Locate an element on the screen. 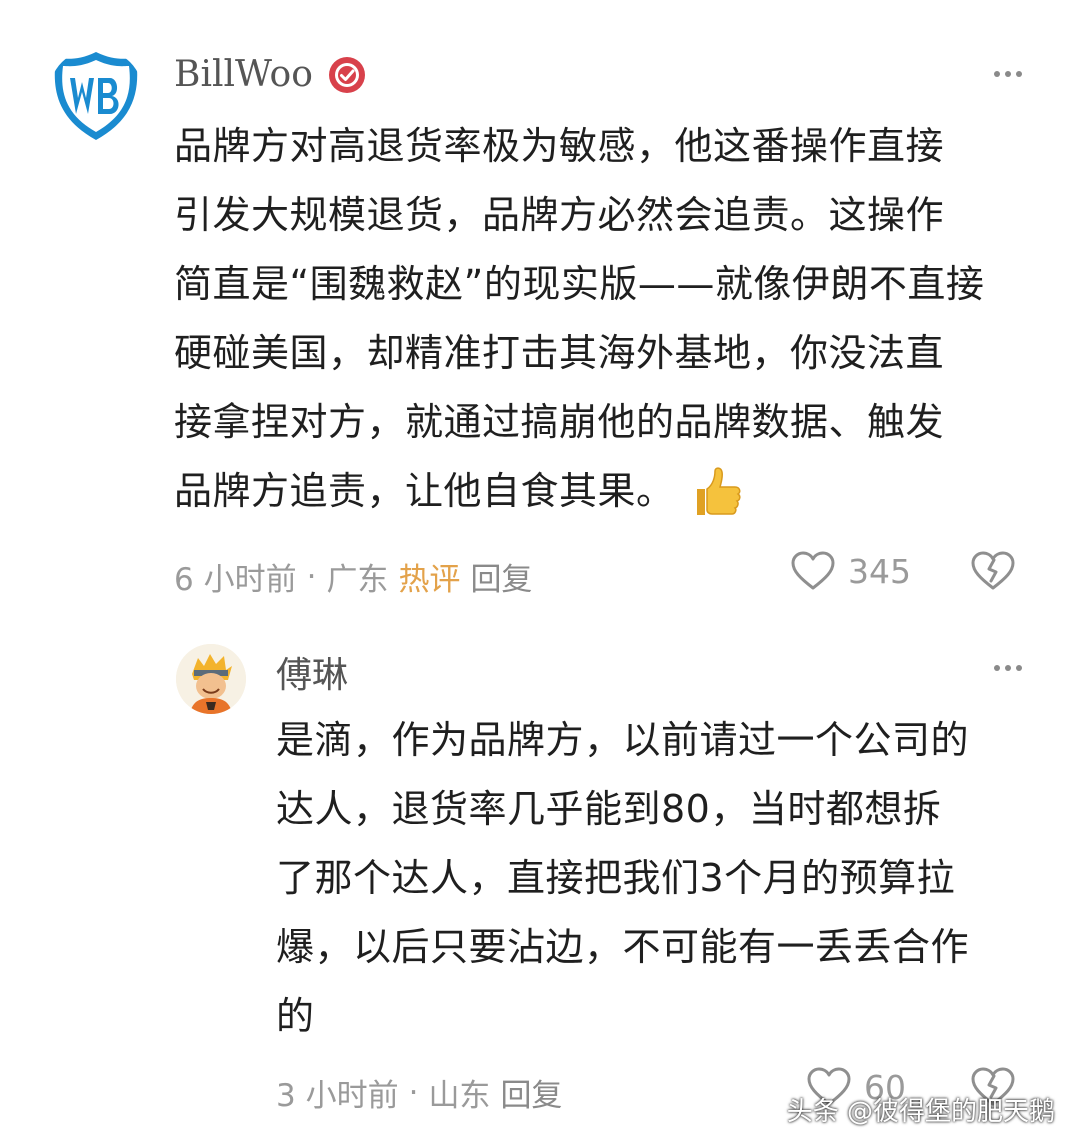 Image resolution: width=1079 pixels, height=1146 pixels. location-text: 广东 is located at coordinates (357, 580).